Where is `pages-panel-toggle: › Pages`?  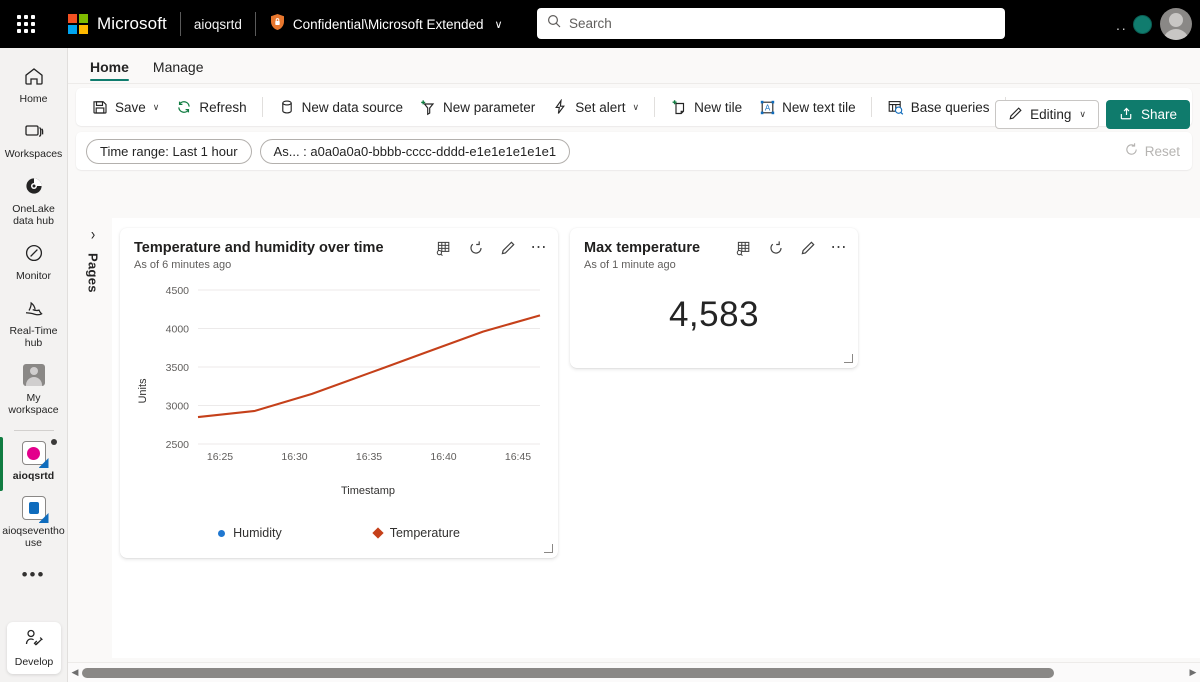 pages-panel-toggle: › Pages is located at coordinates (93, 438).